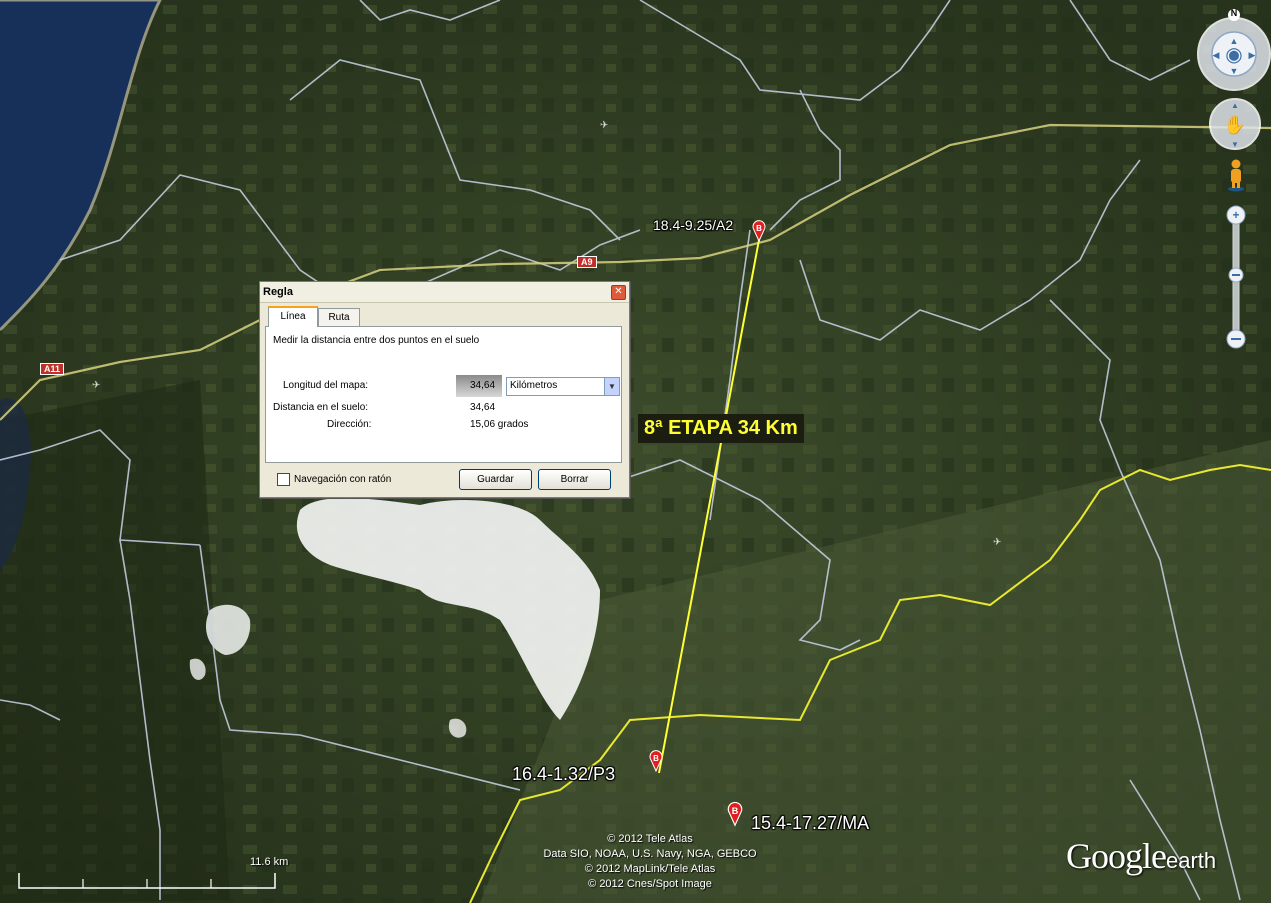 Image resolution: width=1271 pixels, height=903 pixels. What do you see at coordinates (342, 479) in the screenshot?
I see `mouse-navigation-label: Navegación con ratón` at bounding box center [342, 479].